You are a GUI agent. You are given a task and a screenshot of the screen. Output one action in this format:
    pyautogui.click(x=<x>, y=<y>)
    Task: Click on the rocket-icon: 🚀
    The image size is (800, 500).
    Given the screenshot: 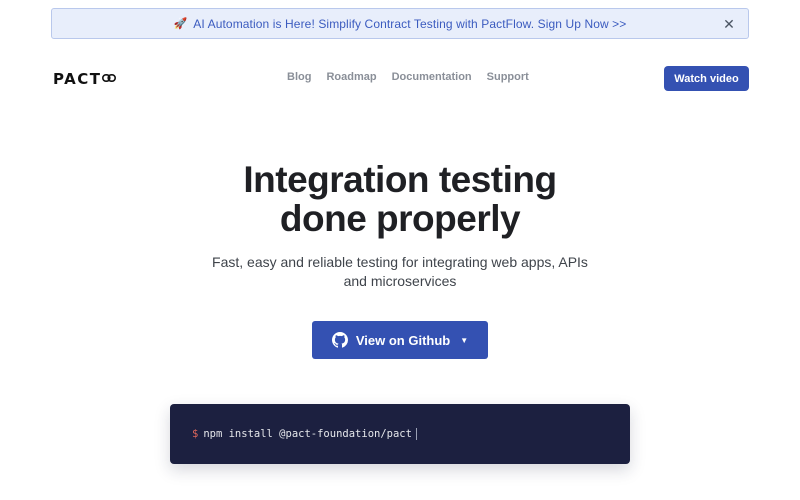 What is the action you would take?
    pyautogui.click(x=180, y=24)
    